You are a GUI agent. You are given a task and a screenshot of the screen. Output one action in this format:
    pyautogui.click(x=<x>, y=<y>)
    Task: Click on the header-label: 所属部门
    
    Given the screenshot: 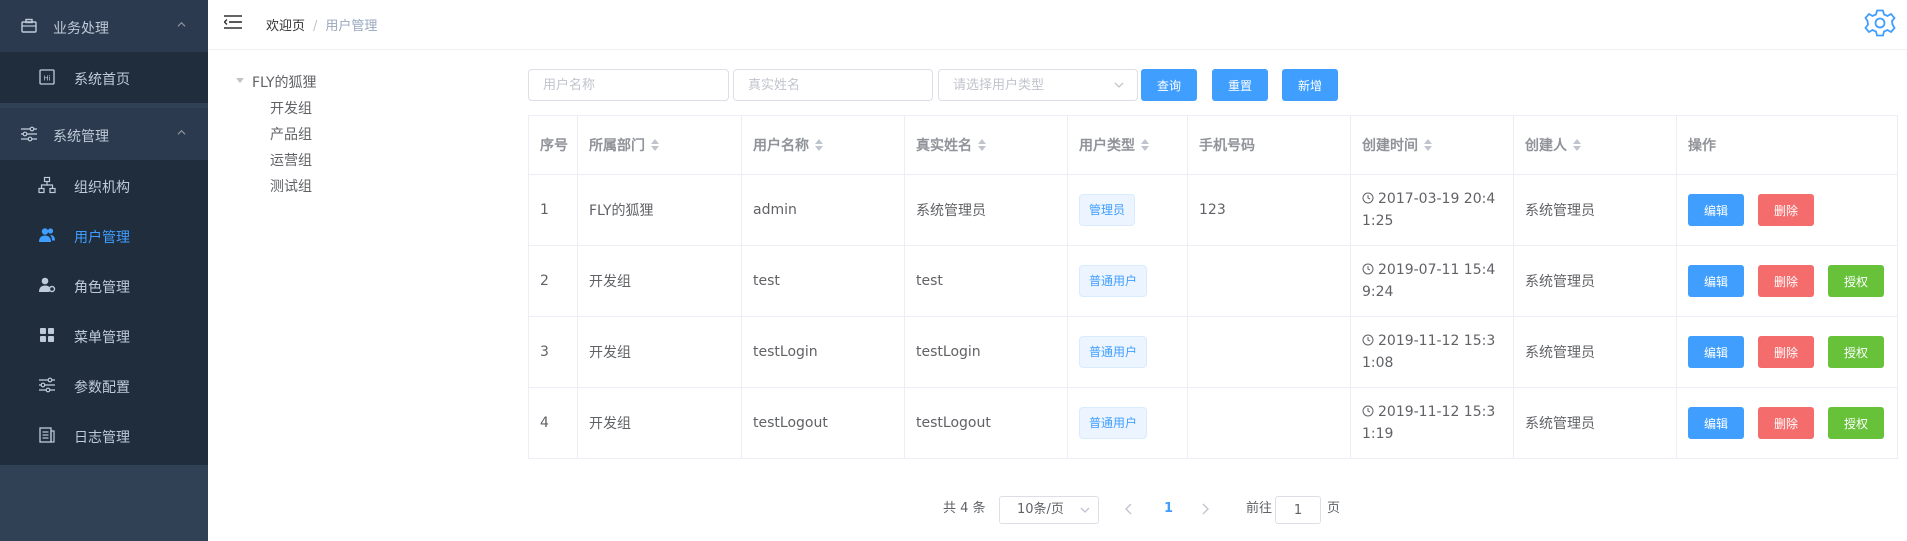 What is the action you would take?
    pyautogui.click(x=617, y=146)
    